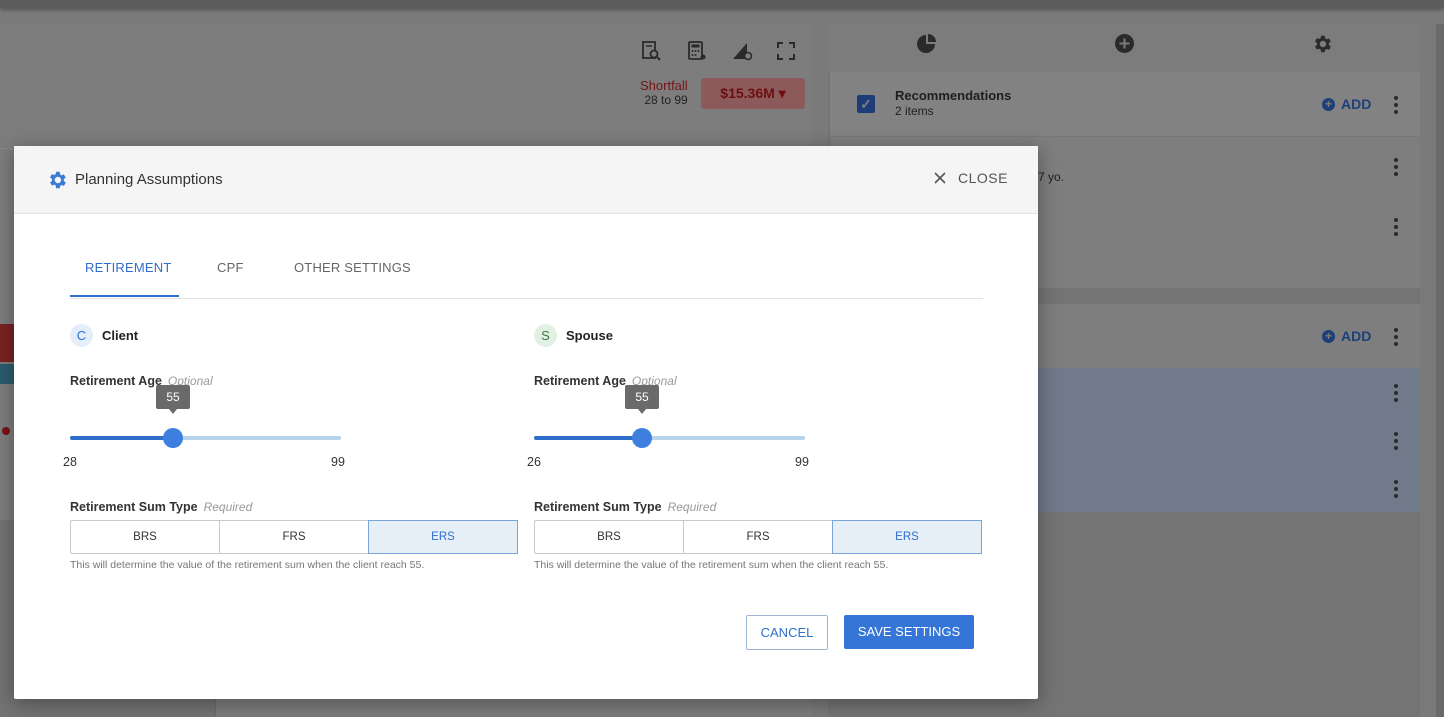  Describe the element at coordinates (1124, 43) in the screenshot. I see `add-circle-icon` at that location.